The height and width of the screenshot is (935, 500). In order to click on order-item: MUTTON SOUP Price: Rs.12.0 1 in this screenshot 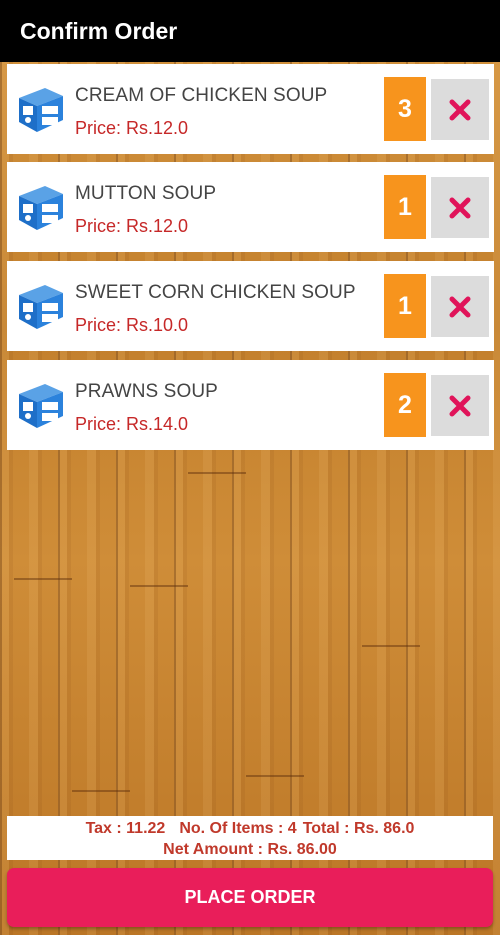, I will do `click(250, 207)`.